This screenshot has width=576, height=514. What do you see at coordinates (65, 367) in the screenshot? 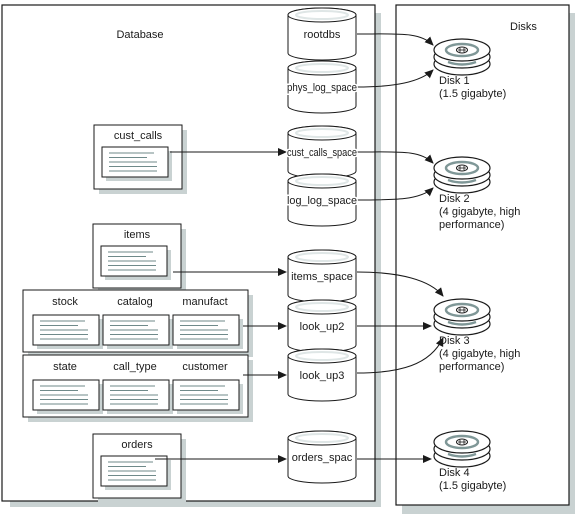
I see `table-label: state` at bounding box center [65, 367].